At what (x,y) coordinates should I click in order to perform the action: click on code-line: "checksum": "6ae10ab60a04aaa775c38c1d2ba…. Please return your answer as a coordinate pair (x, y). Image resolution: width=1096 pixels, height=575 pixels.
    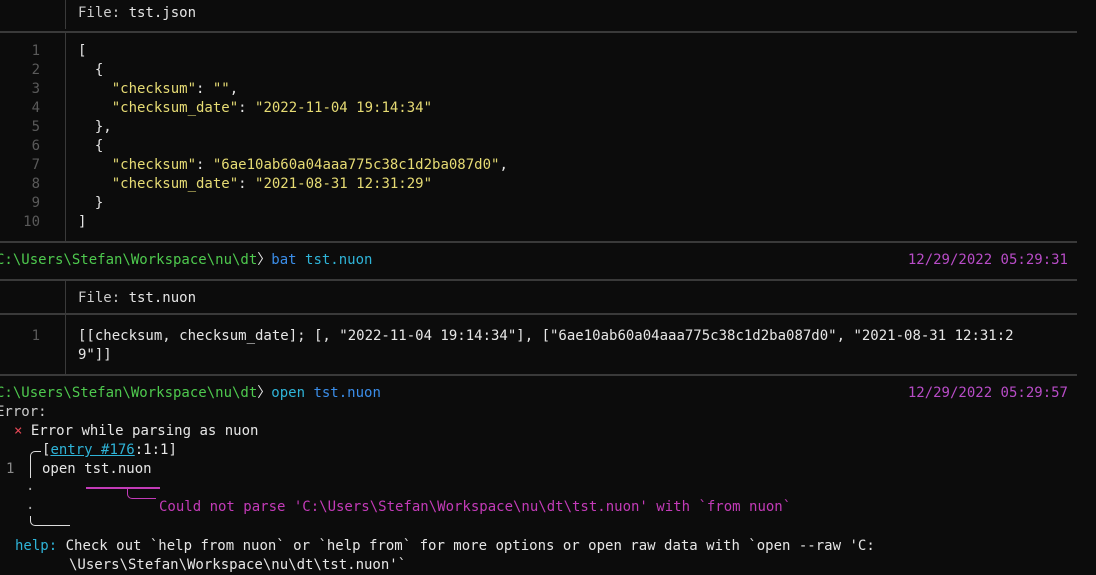
    Looking at the image, I should click on (293, 165).